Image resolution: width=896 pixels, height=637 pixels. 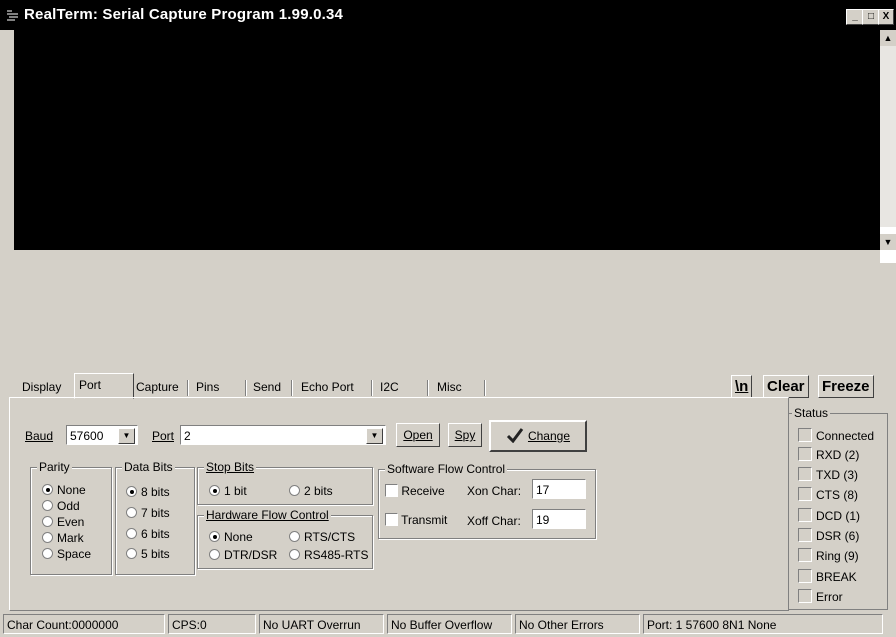 What do you see at coordinates (187, 436) in the screenshot?
I see `port-value: 2` at bounding box center [187, 436].